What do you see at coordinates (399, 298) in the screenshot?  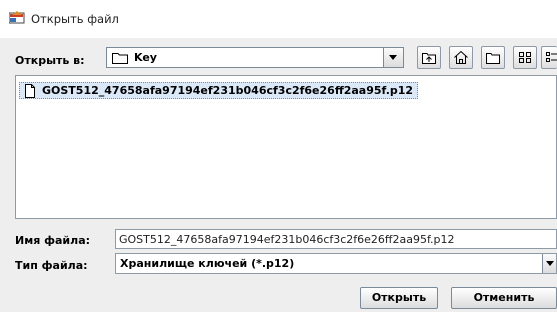 I see `open-button: Открыть` at bounding box center [399, 298].